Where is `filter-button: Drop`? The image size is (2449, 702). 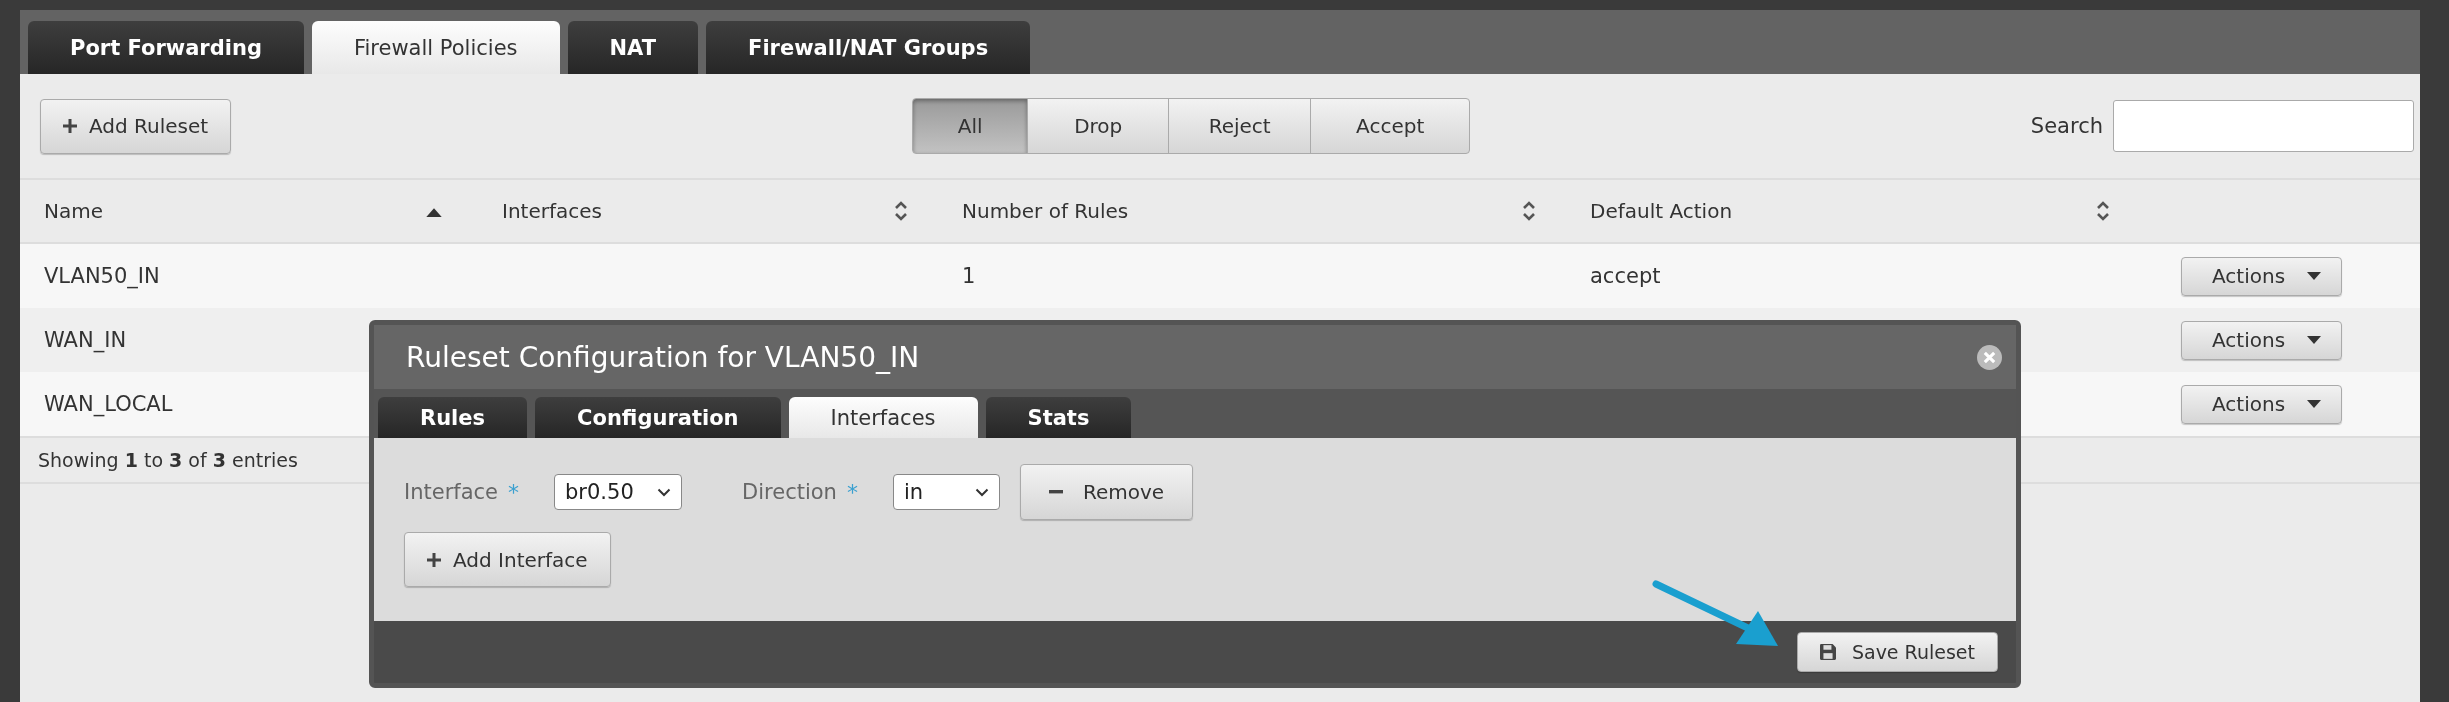 filter-button: Drop is located at coordinates (1098, 126).